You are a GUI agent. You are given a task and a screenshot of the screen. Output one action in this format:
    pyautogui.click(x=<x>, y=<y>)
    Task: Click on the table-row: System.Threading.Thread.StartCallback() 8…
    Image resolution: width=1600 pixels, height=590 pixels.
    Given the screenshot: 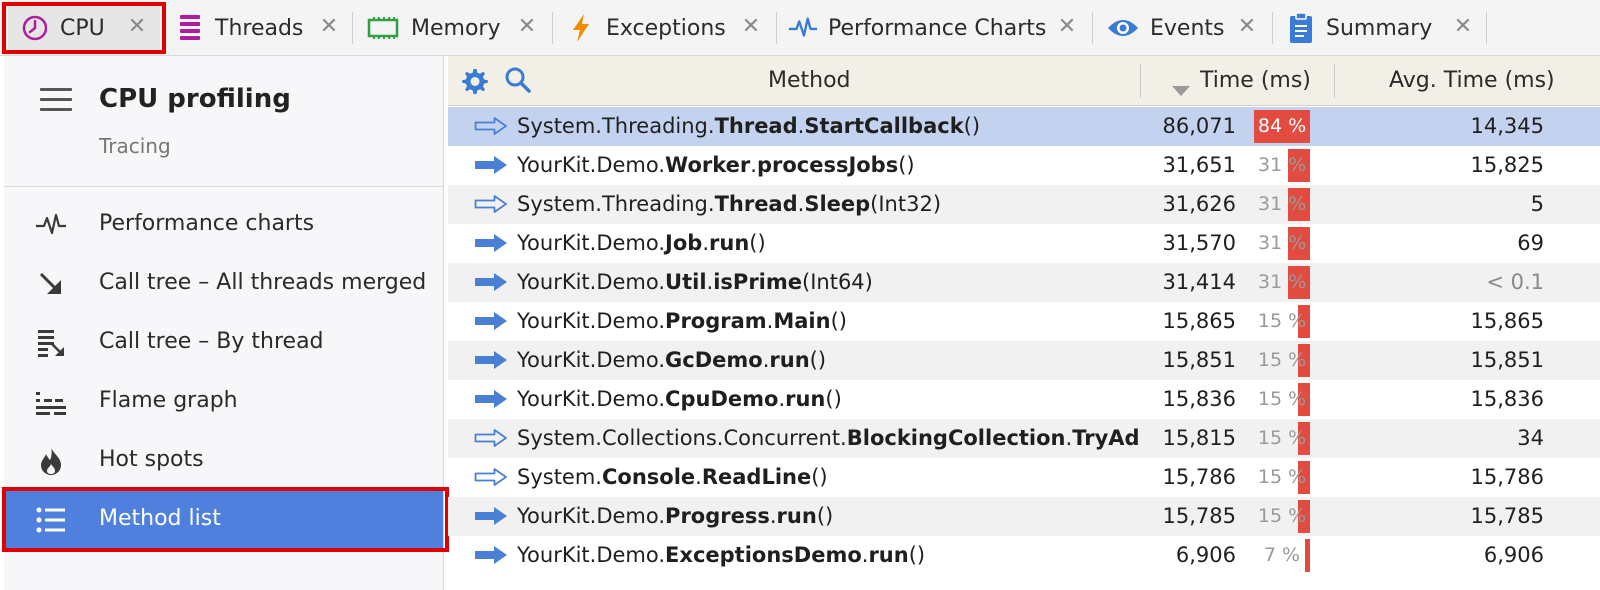 What is the action you would take?
    pyautogui.click(x=1024, y=126)
    